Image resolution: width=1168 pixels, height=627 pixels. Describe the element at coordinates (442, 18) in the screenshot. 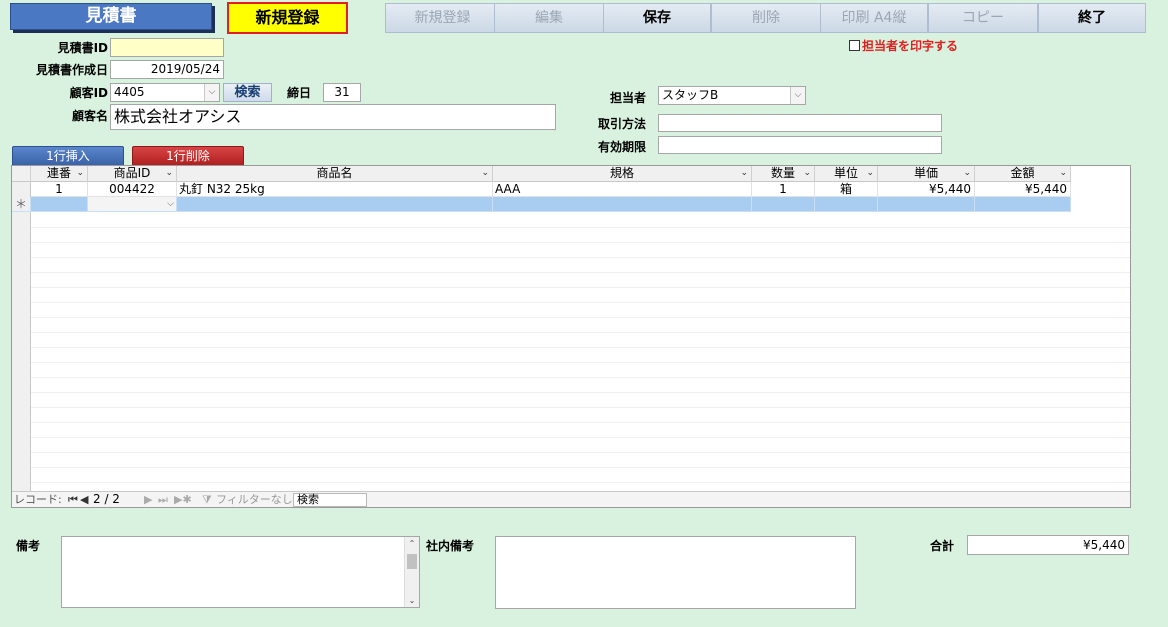

I see `new-record-button: 新規登録` at that location.